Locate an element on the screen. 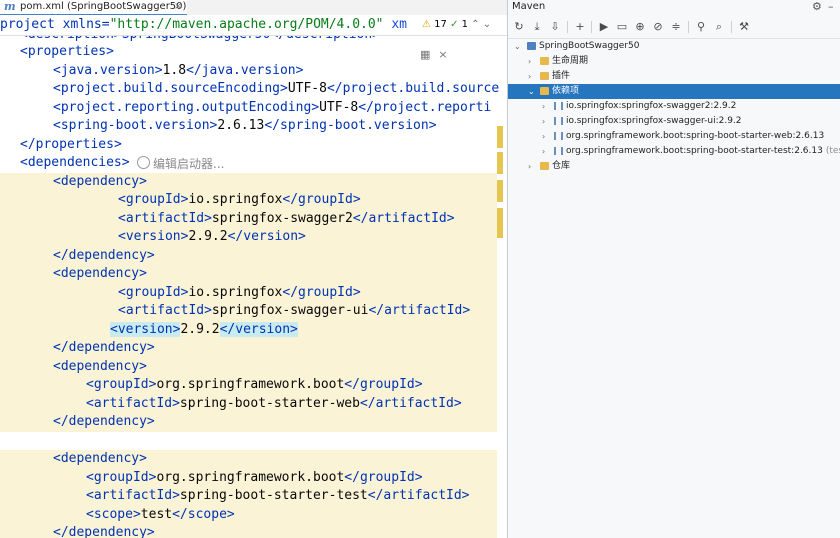 Image resolution: width=840 pixels, height=538 pixels. xmlns-value: "http://maven.apache.org/POM/4.0.0" is located at coordinates (246, 24).